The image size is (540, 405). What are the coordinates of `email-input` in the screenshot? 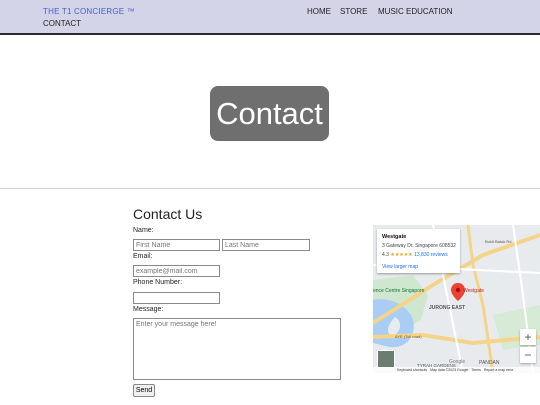 It's located at (176, 271).